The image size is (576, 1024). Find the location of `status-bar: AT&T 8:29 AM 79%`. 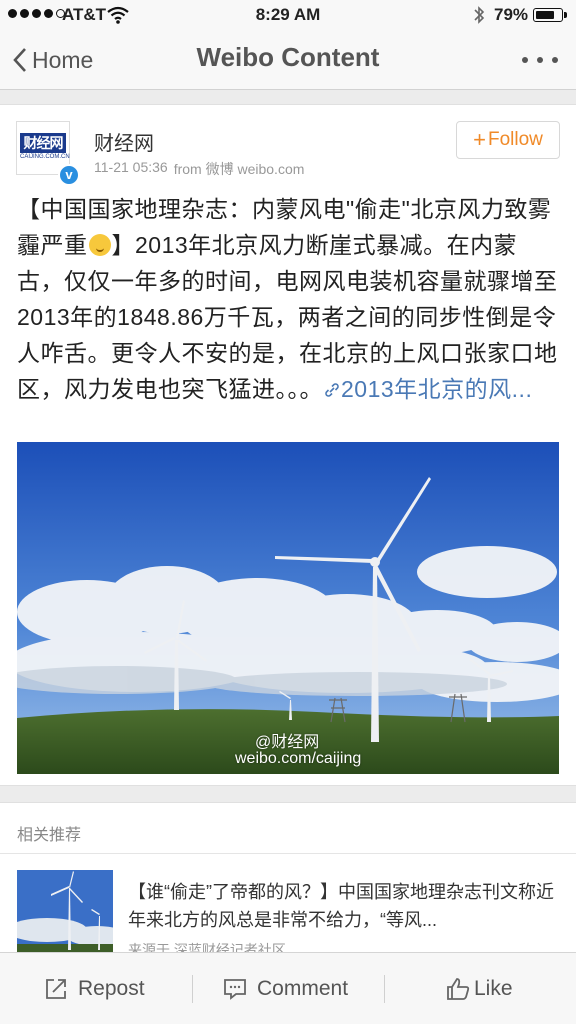

status-bar: AT&T 8:29 AM 79% is located at coordinates (288, 15).